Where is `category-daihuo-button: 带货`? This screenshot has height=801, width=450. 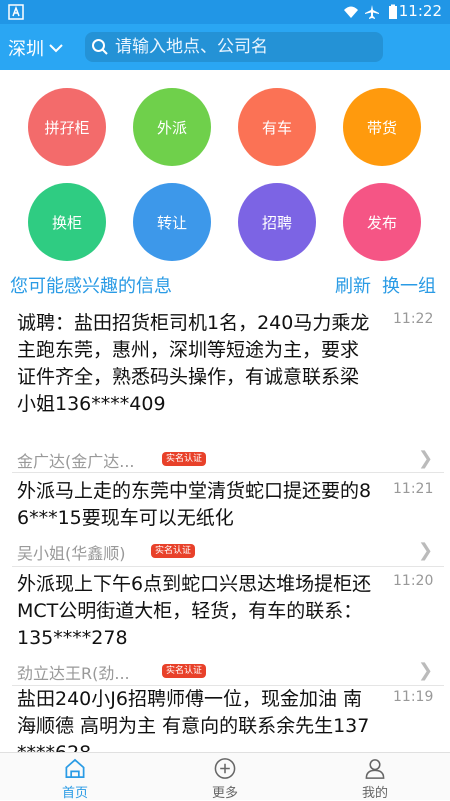
category-daihuo-button: 带货 is located at coordinates (382, 127).